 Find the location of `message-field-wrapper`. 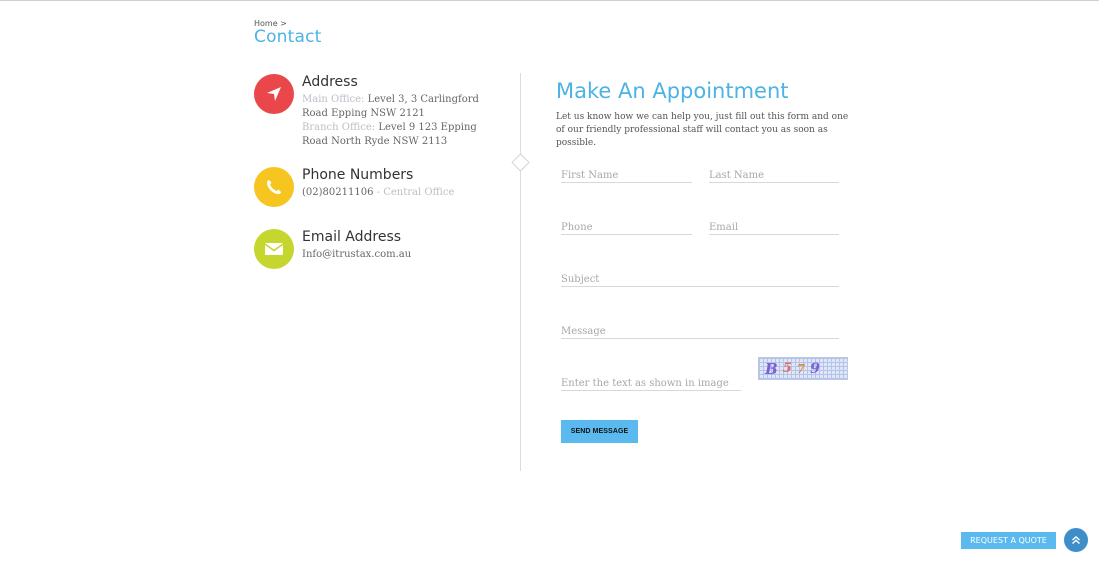

message-field-wrapper is located at coordinates (700, 330).